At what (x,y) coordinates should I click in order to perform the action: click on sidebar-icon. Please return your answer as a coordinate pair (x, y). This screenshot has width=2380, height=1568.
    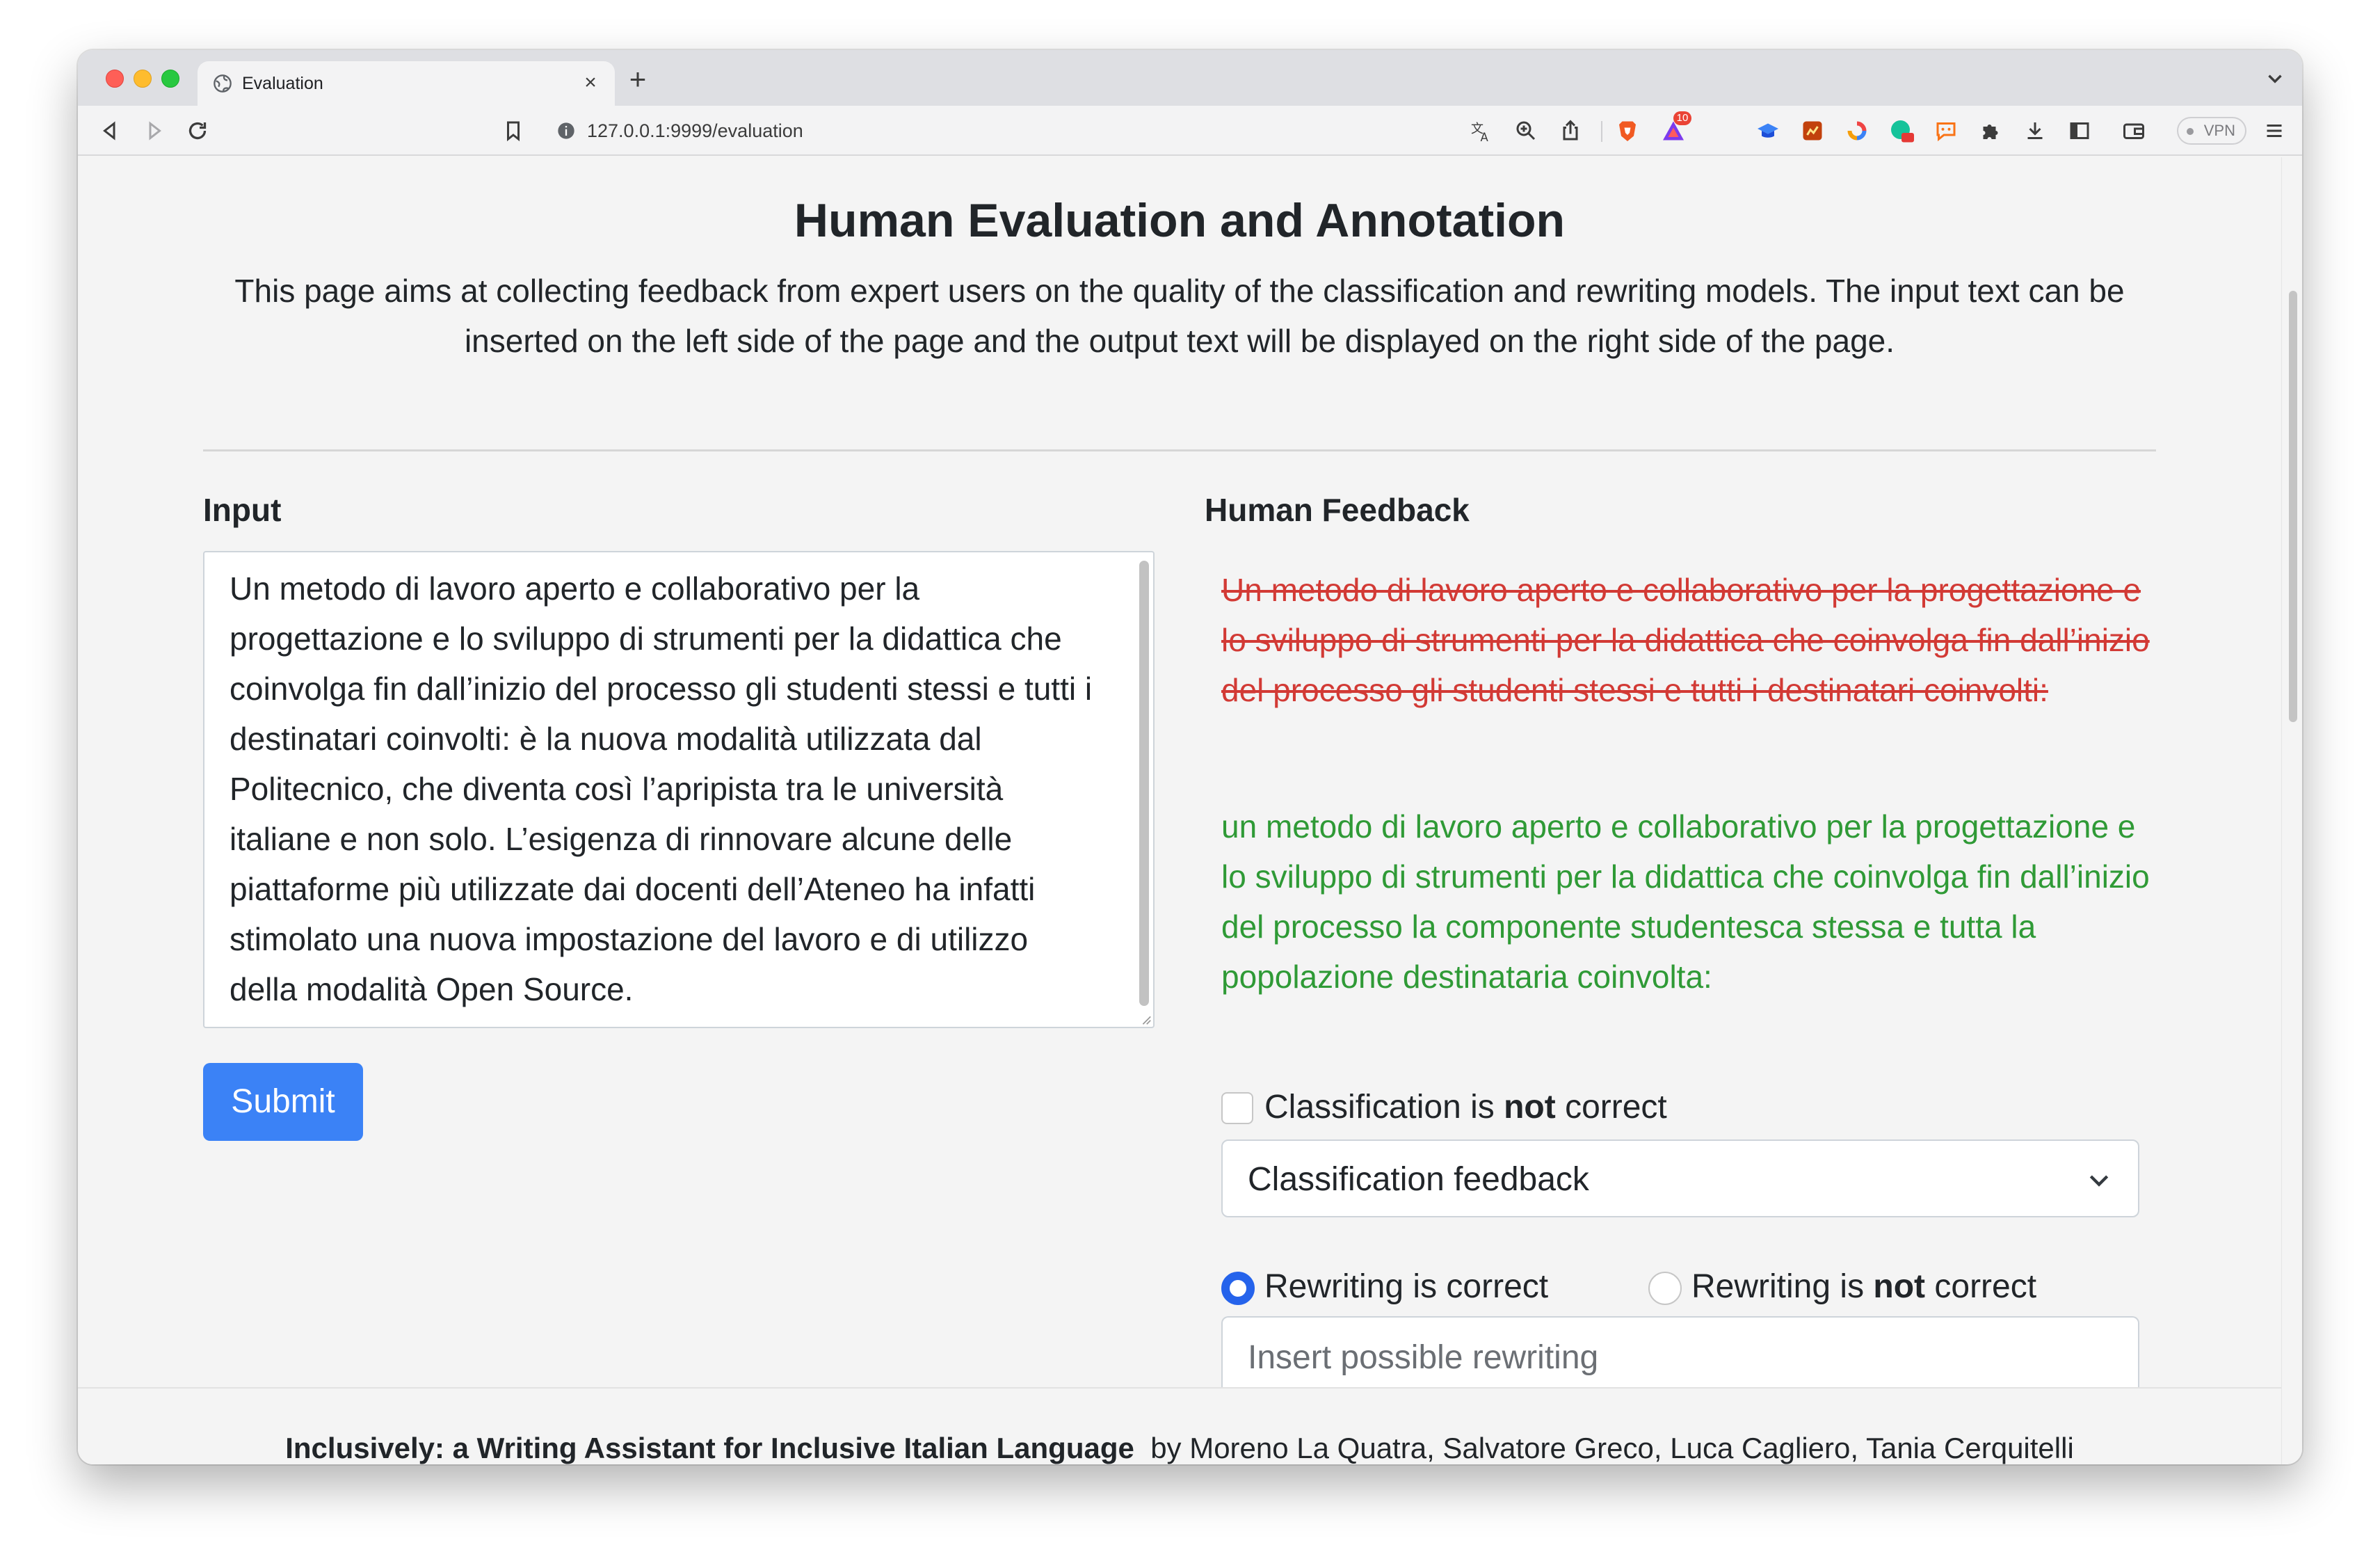
    Looking at the image, I should click on (2079, 130).